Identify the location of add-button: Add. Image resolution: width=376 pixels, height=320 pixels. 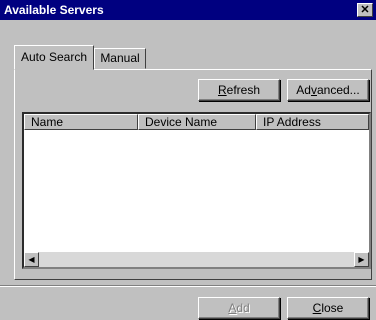
(239, 308).